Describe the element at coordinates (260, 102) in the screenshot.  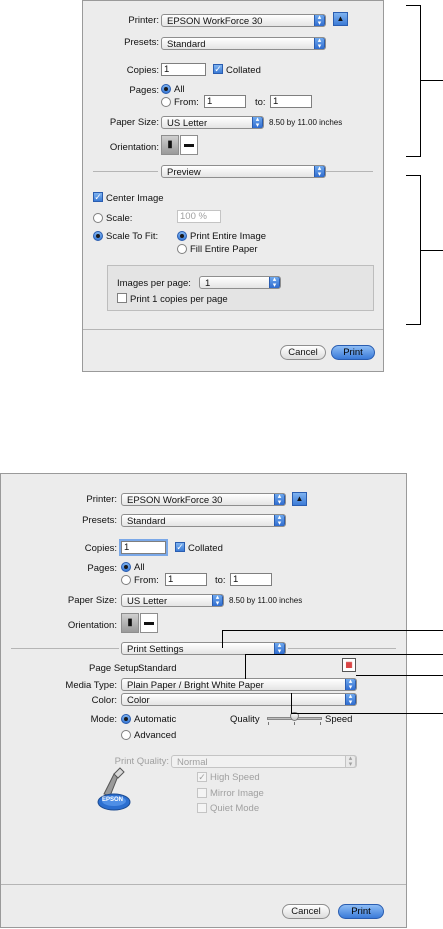
I see `pages-to-label: to:` at that location.